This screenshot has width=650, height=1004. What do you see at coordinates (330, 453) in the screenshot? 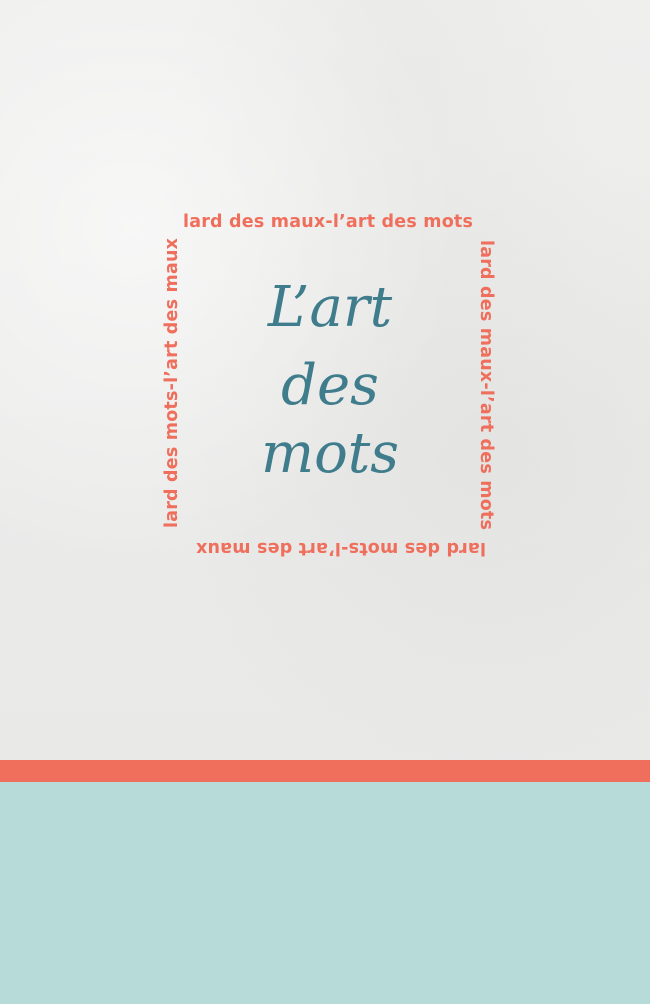
I see `title-line-3: mots` at bounding box center [330, 453].